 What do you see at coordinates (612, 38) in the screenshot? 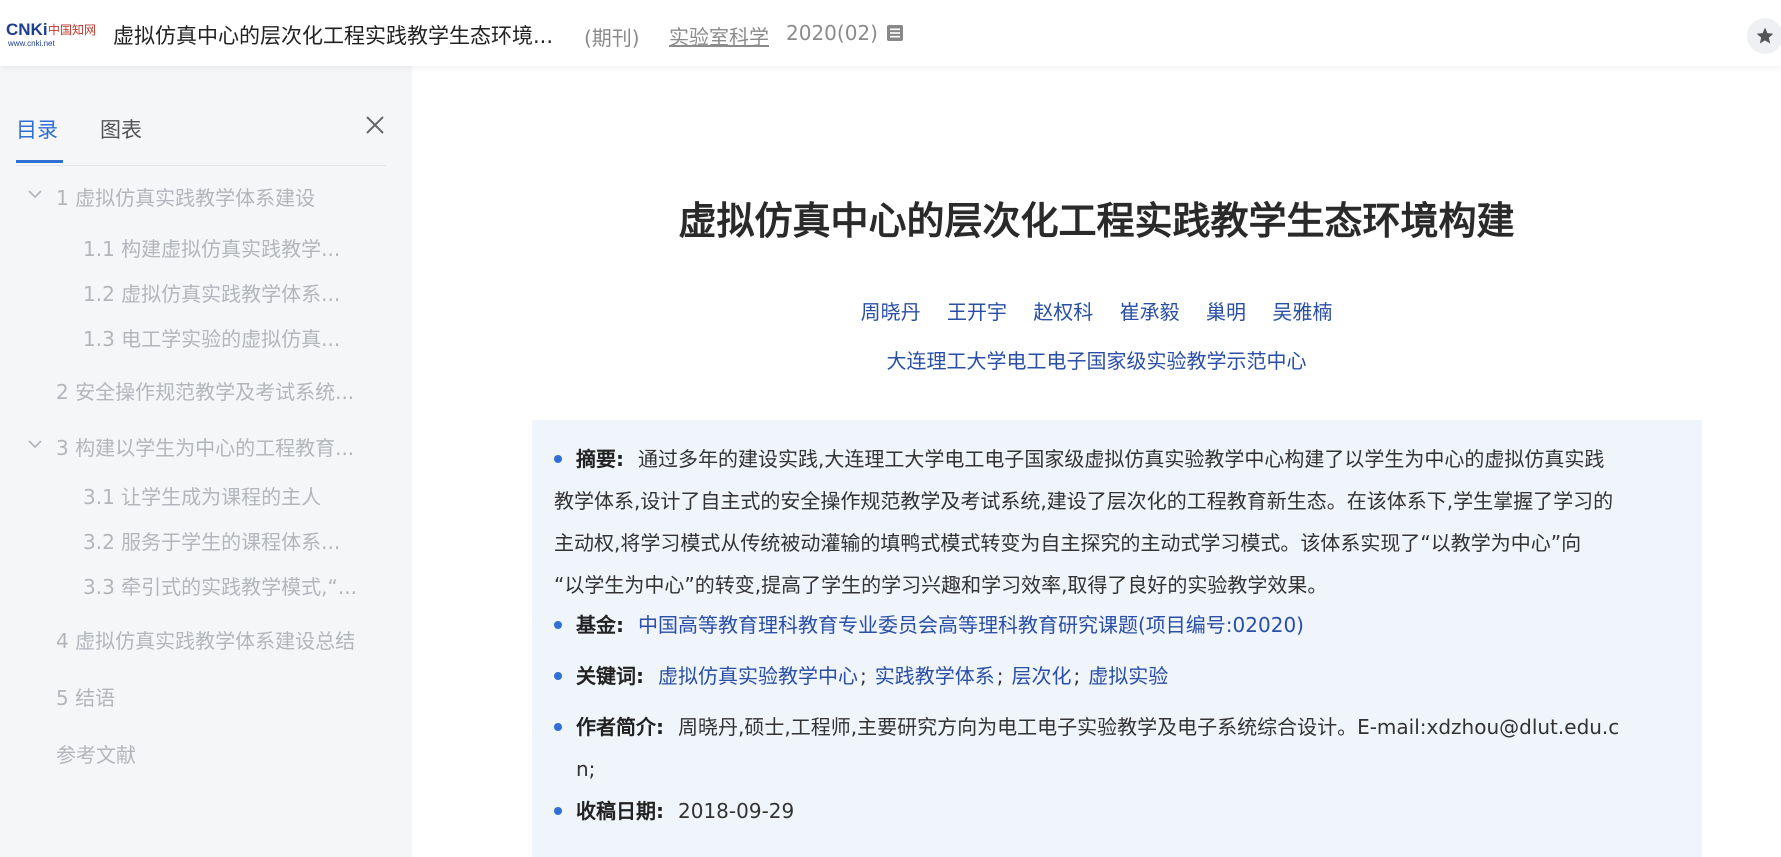
I see `document-type: (期刊)` at bounding box center [612, 38].